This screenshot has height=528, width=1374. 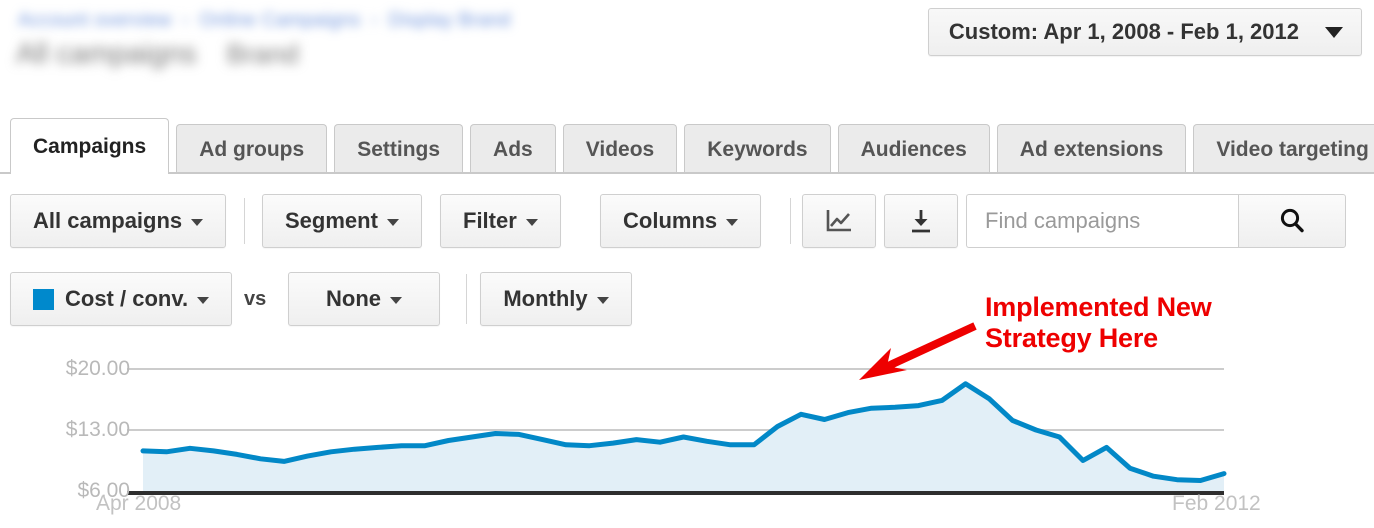 I want to click on breadcrumb-item-4: Brand, so click(x=484, y=20).